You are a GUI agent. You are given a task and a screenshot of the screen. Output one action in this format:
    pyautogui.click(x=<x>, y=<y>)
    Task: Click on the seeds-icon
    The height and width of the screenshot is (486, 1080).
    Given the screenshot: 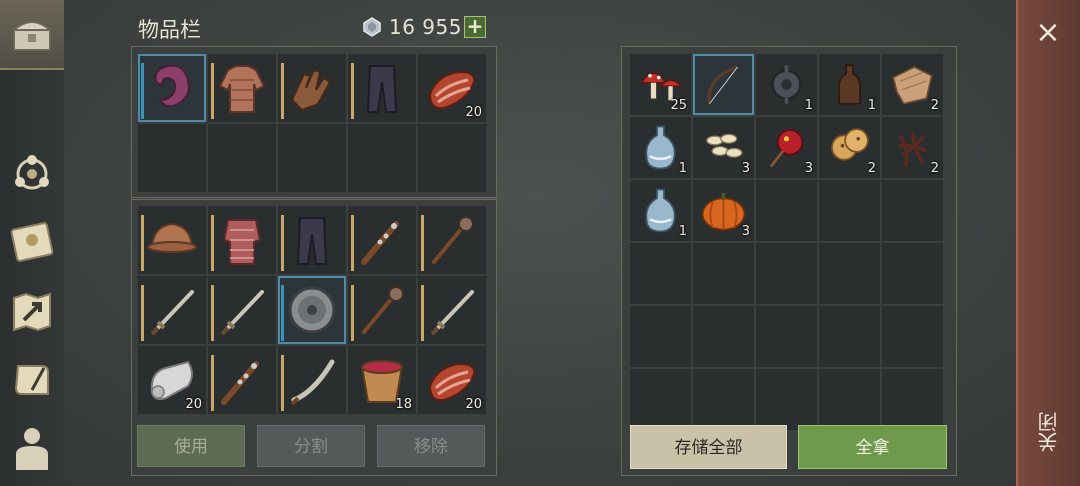 What is the action you would take?
    pyautogui.click(x=724, y=145)
    